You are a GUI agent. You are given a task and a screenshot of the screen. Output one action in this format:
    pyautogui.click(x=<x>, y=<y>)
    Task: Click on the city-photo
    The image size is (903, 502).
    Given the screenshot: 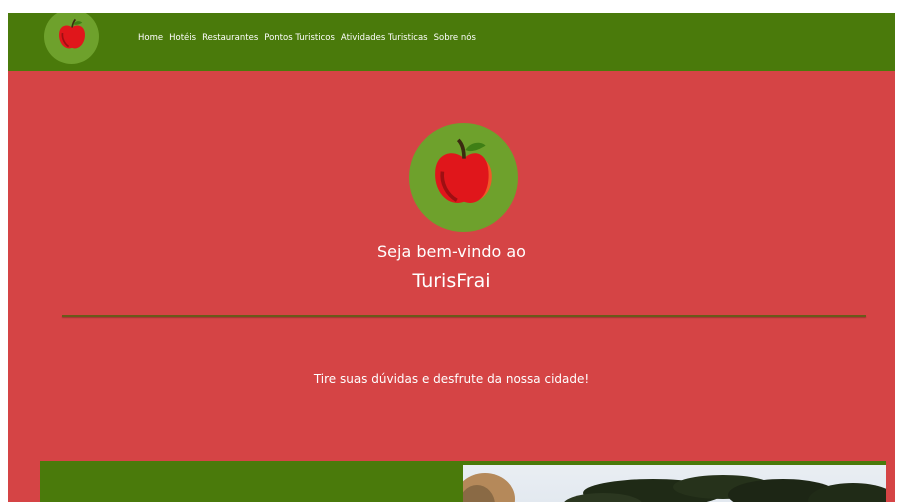 What is the action you would take?
    pyautogui.click(x=674, y=483)
    